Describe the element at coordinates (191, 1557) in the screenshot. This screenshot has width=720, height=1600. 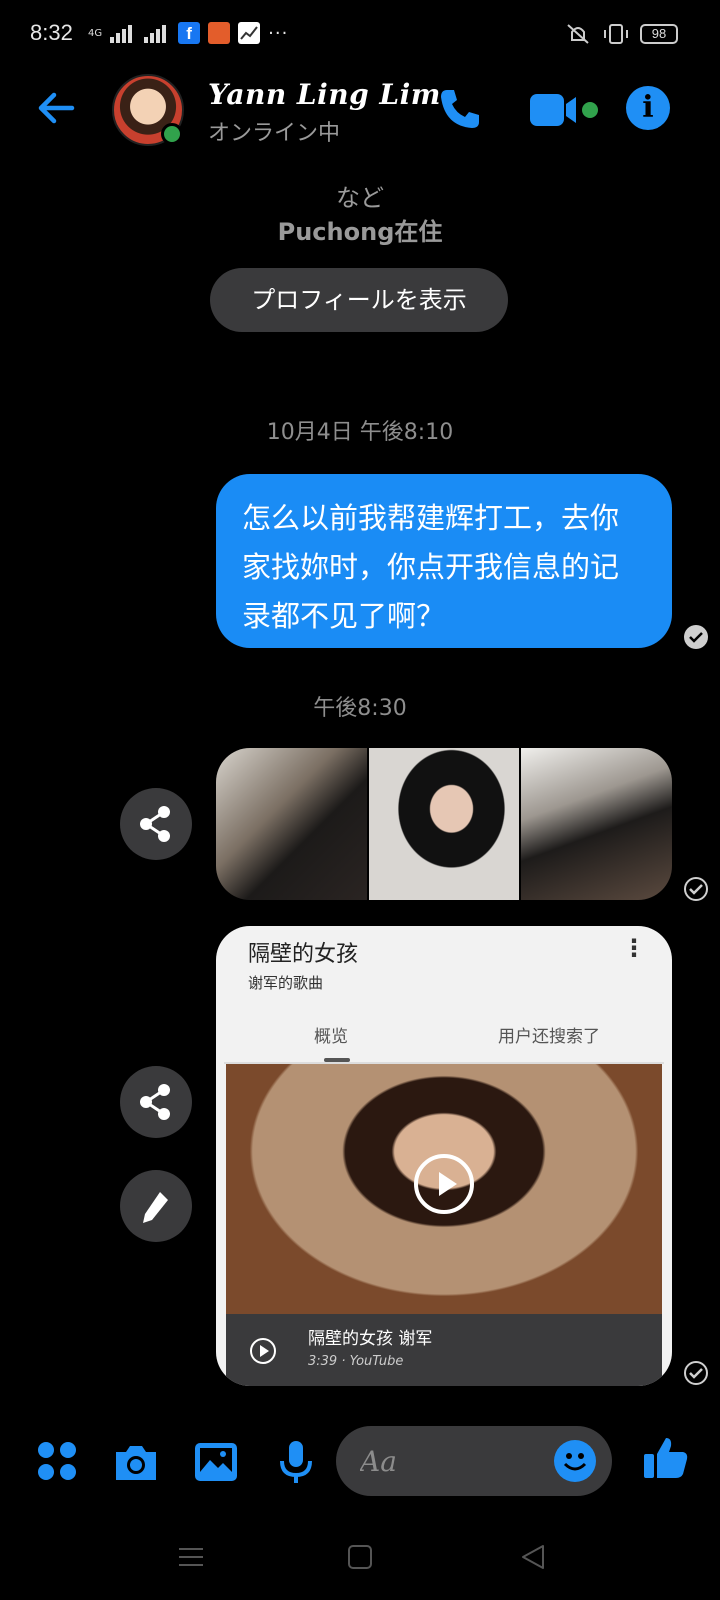
I see `recents-icon` at that location.